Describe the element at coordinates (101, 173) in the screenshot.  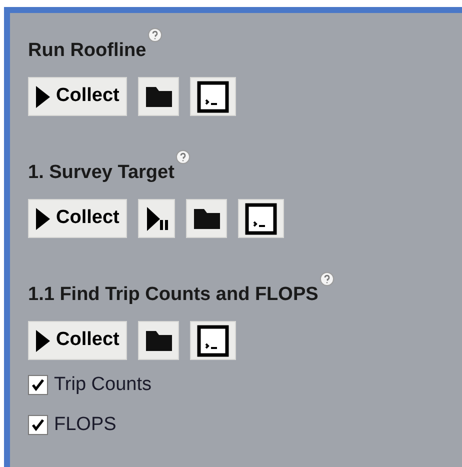
I see `section-title: 1. Survey Target` at that location.